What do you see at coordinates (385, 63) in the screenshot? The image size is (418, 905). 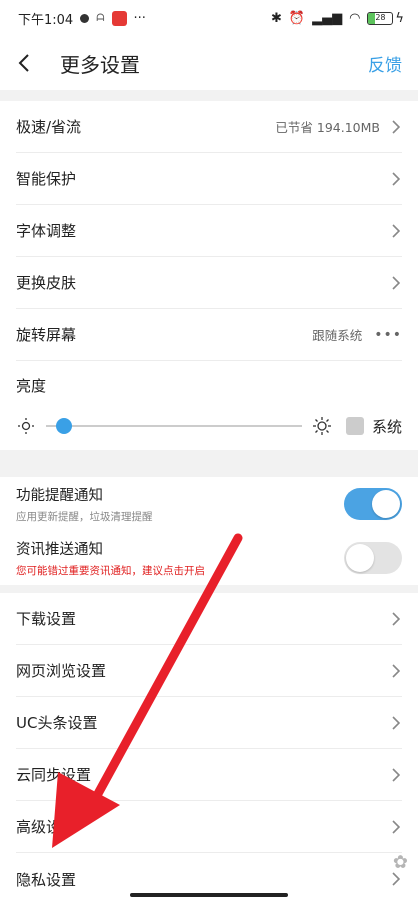 I see `feedback-button: 反馈` at bounding box center [385, 63].